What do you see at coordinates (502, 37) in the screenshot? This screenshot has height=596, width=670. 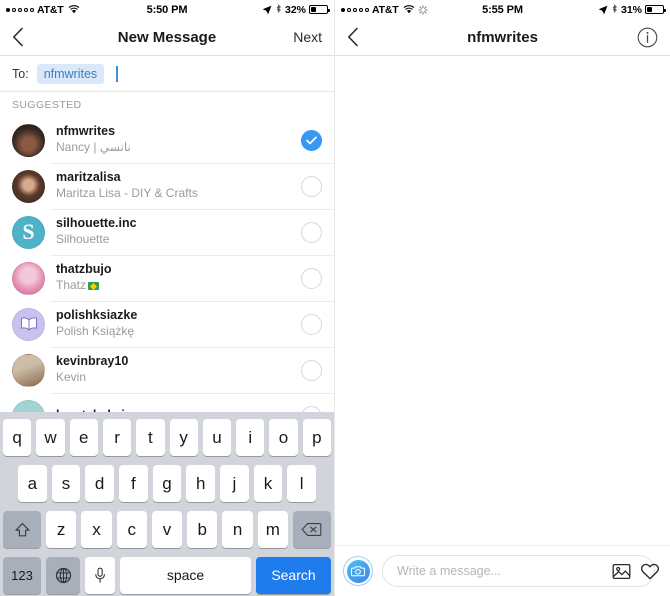 I see `nav-bar-right: nfmwrites` at bounding box center [502, 37].